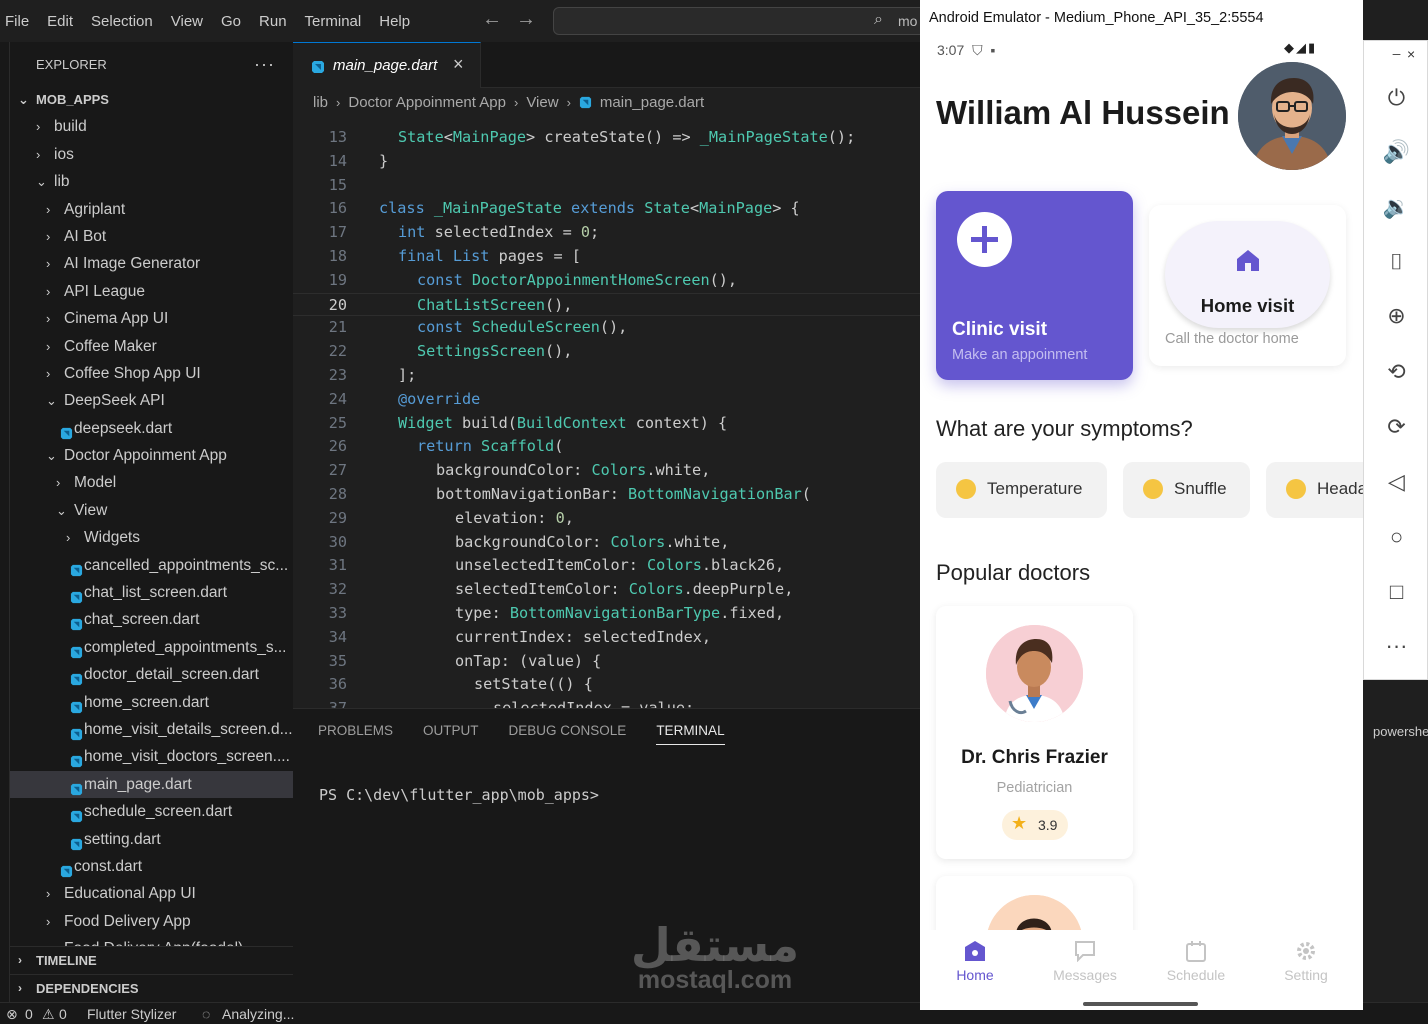 This screenshot has height=1024, width=1428. I want to click on more-icon: ···, so click(1396, 646).